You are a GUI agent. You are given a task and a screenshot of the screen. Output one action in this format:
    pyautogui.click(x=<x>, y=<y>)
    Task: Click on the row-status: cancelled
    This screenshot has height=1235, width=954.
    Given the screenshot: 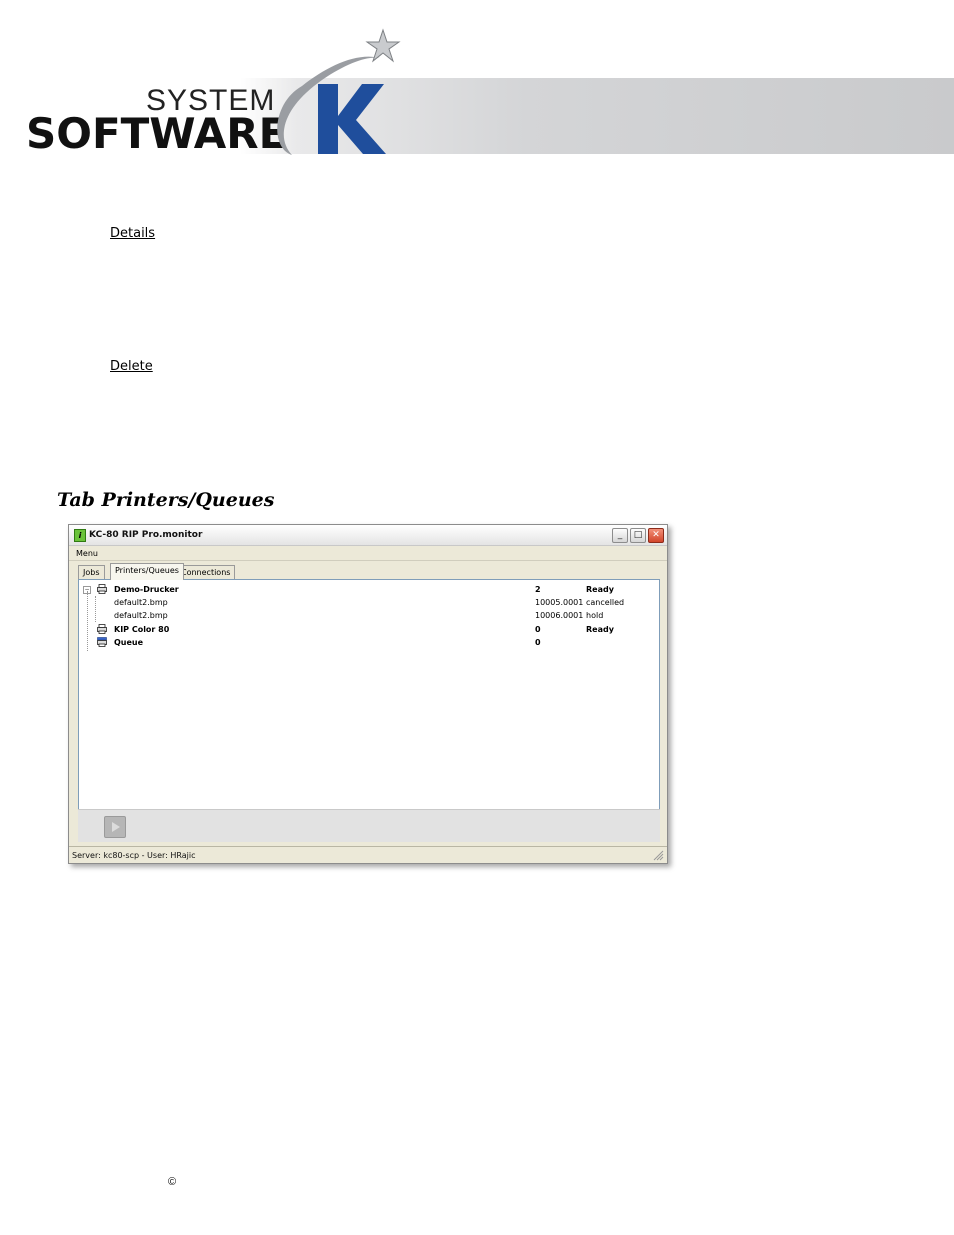 What is the action you would take?
    pyautogui.click(x=605, y=602)
    